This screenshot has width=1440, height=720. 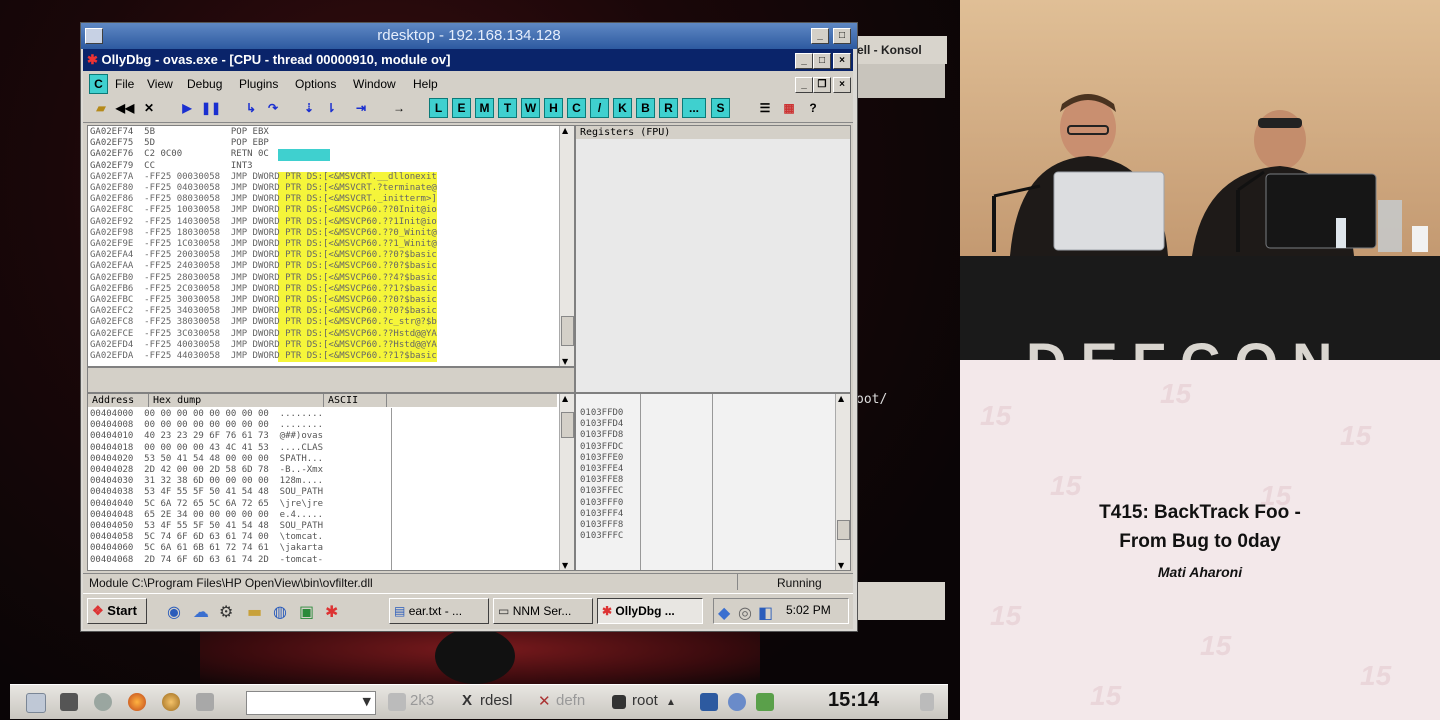 I want to click on execute-till-return-icon: ⇥, so click(x=361, y=108).